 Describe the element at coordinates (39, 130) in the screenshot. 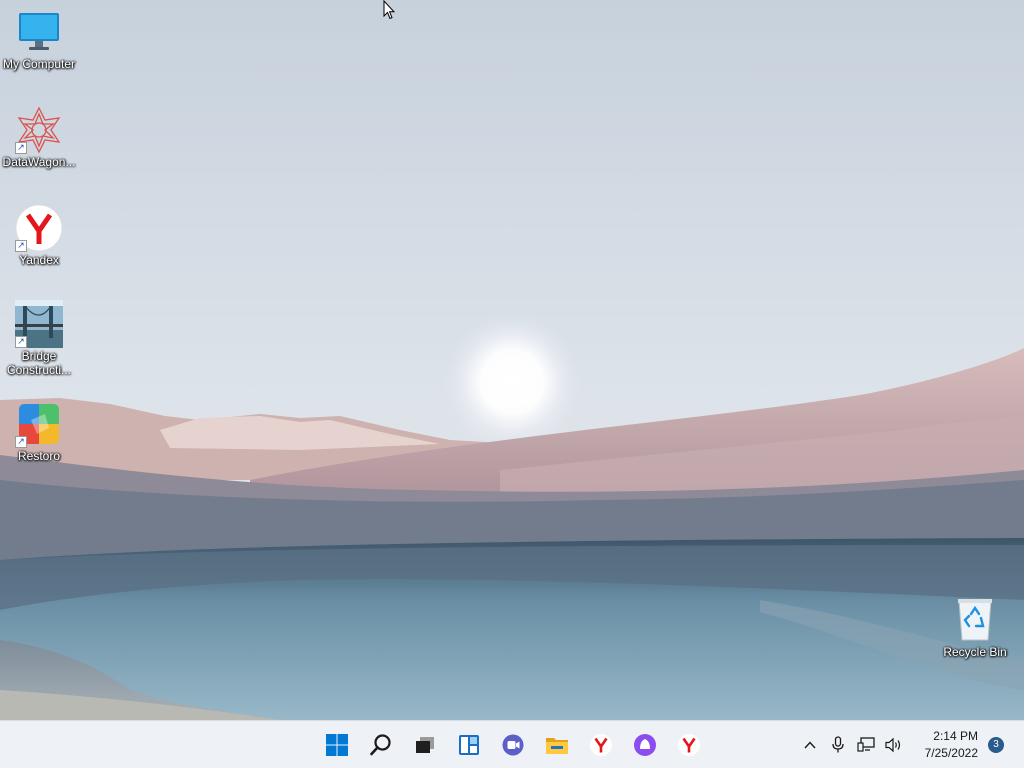

I see `datawagon-icon: ↗` at that location.